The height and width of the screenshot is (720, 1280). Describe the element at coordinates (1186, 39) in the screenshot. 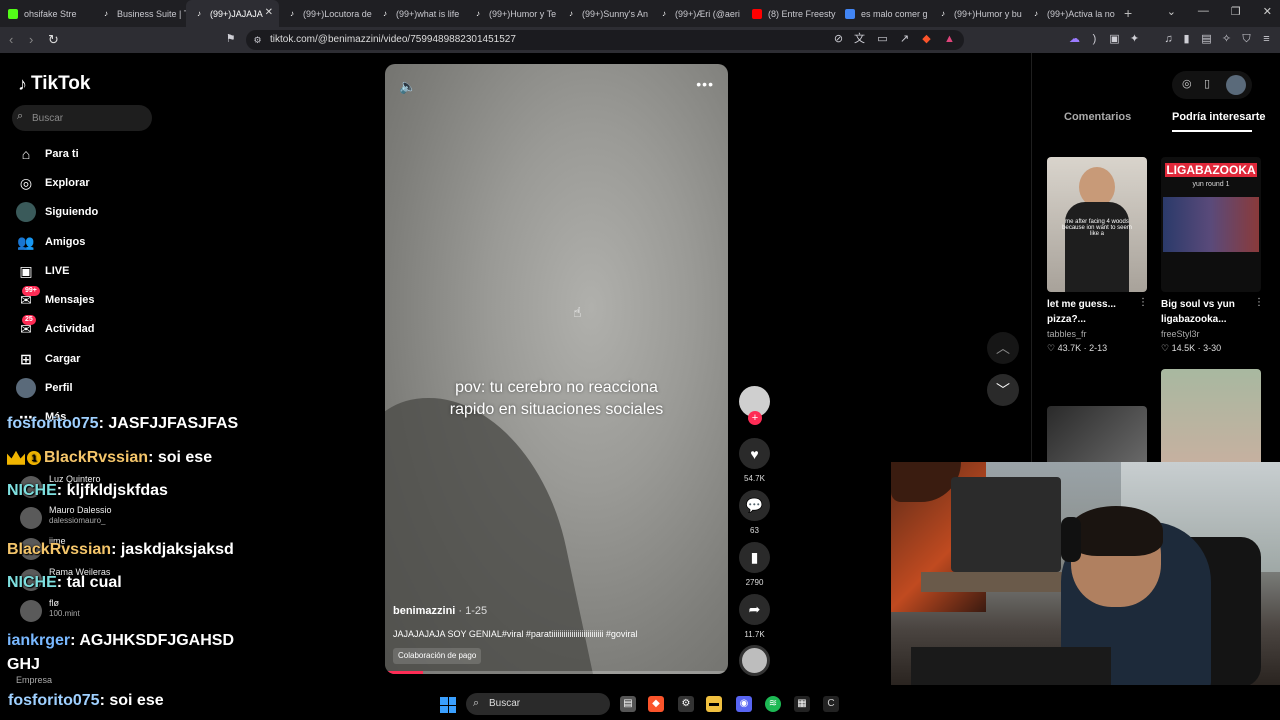

I see `sidebar-toggle-icon: ▮` at that location.